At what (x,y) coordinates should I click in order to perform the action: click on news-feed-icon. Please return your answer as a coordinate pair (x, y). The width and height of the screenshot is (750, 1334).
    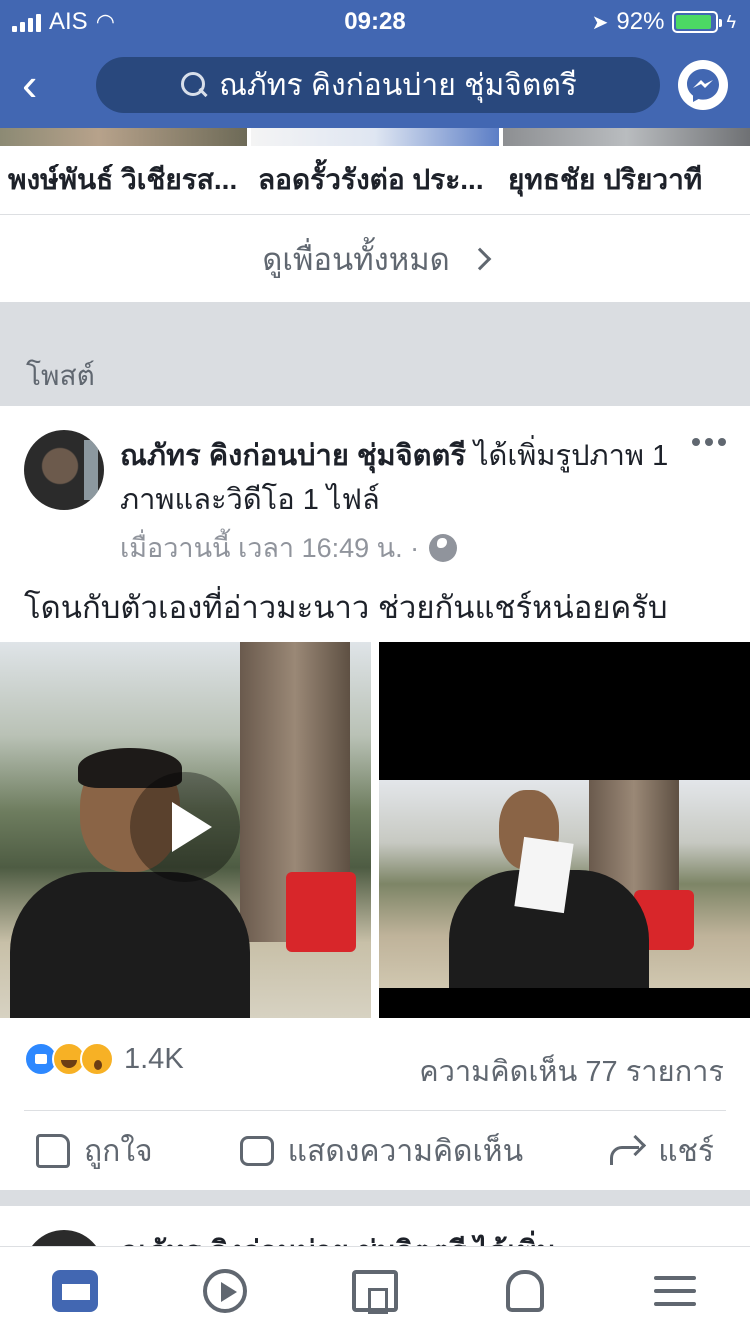
    Looking at the image, I should click on (75, 1290).